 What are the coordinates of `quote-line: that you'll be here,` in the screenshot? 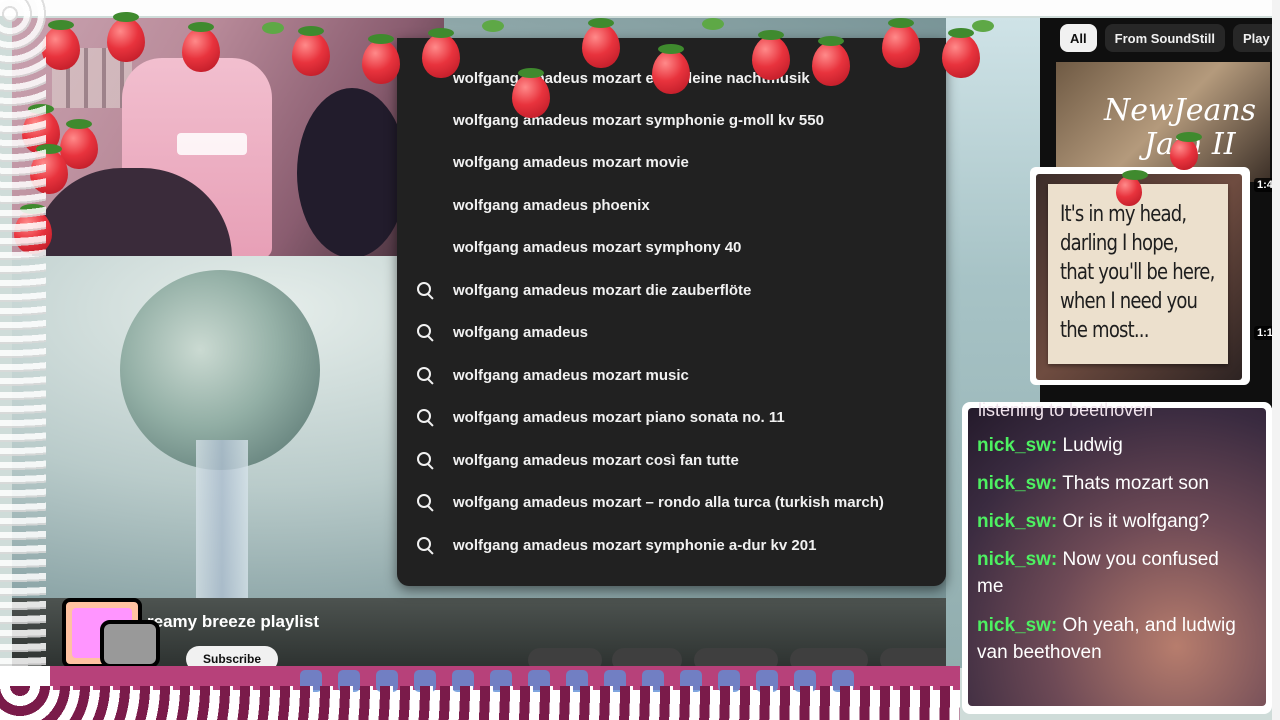 It's located at (1137, 272).